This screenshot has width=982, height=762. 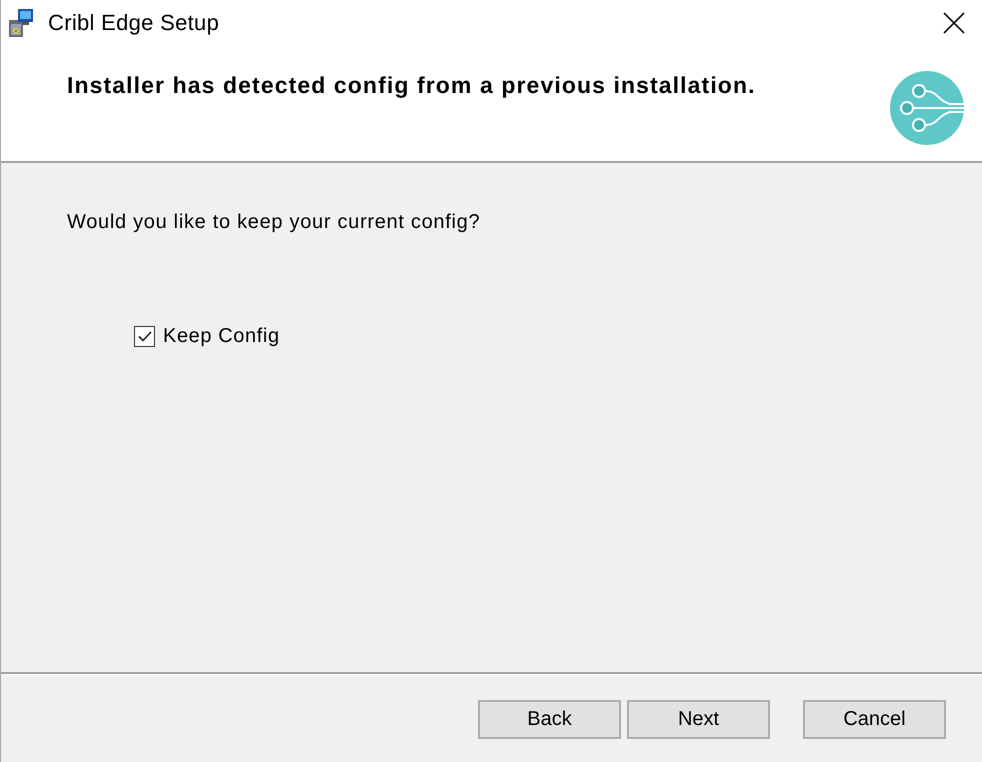 I want to click on header-heading: Installer has detected config from a previous installation., so click(x=412, y=85).